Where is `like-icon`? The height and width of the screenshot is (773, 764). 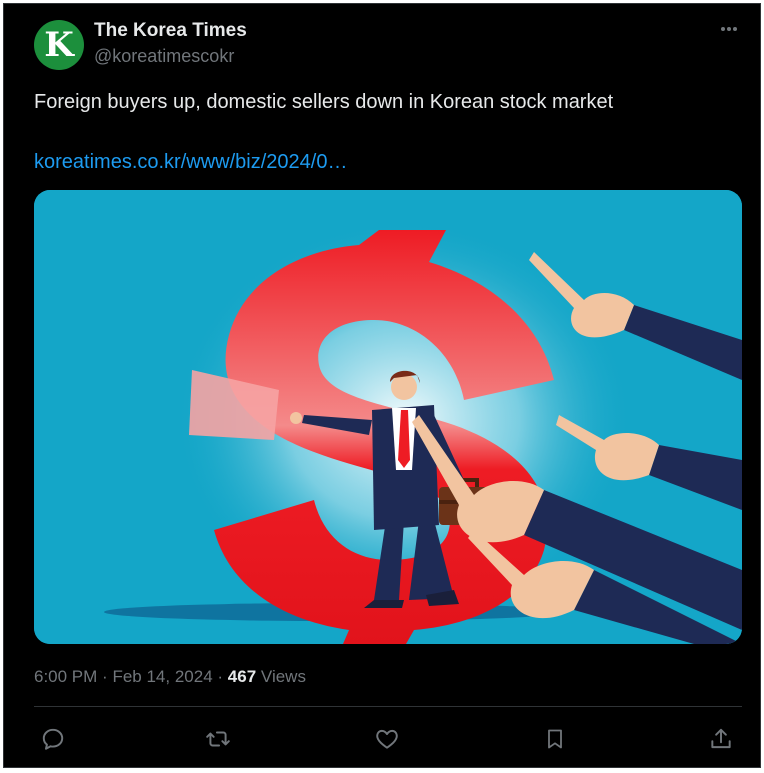
like-icon is located at coordinates (387, 739).